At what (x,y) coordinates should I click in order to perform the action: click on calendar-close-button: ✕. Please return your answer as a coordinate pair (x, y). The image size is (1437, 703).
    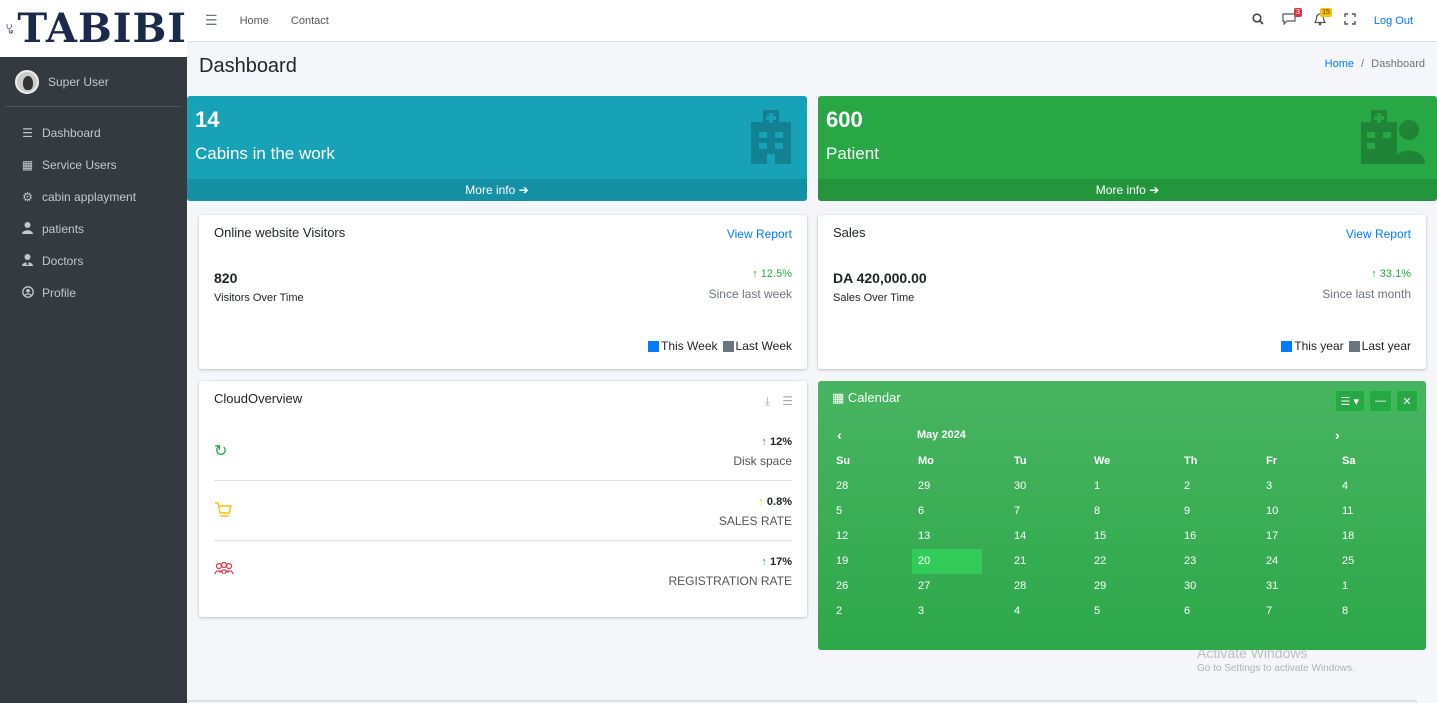
    Looking at the image, I should click on (1407, 401).